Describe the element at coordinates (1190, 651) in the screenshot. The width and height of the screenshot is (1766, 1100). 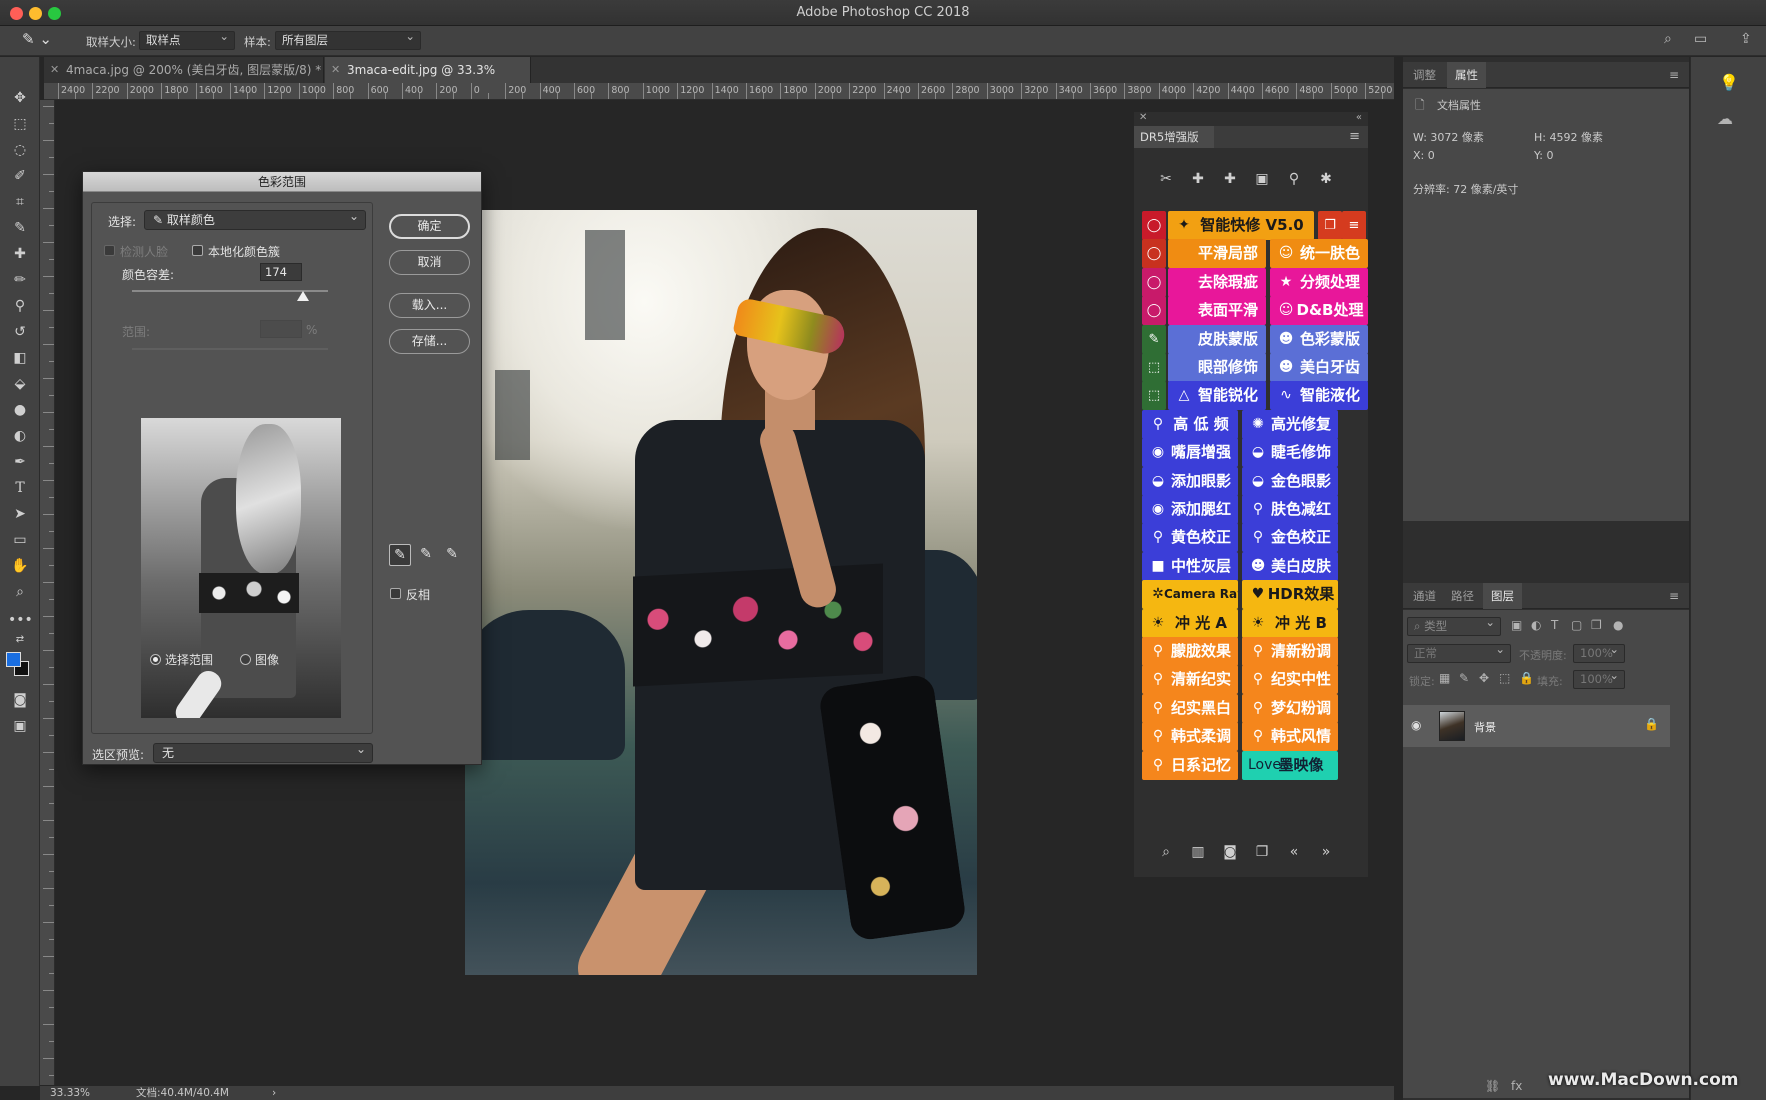
I see `dr5-button: ⚲ 朦胧效果` at that location.